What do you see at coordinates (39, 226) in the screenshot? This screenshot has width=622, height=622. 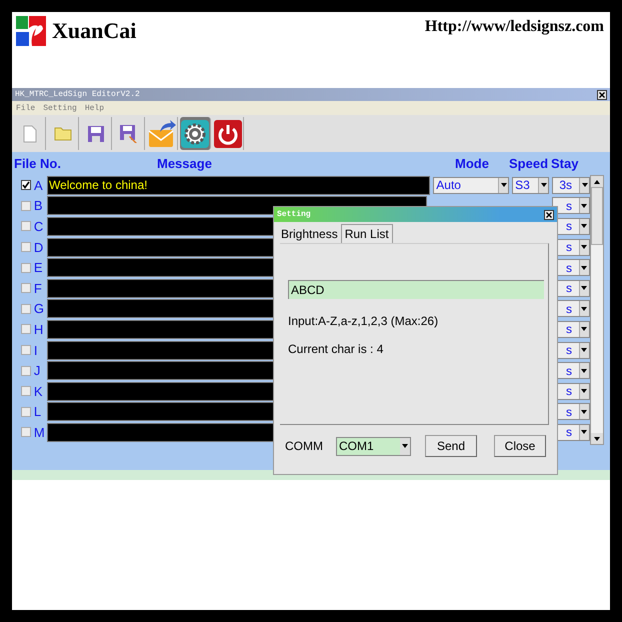 I see `file-letter: C` at bounding box center [39, 226].